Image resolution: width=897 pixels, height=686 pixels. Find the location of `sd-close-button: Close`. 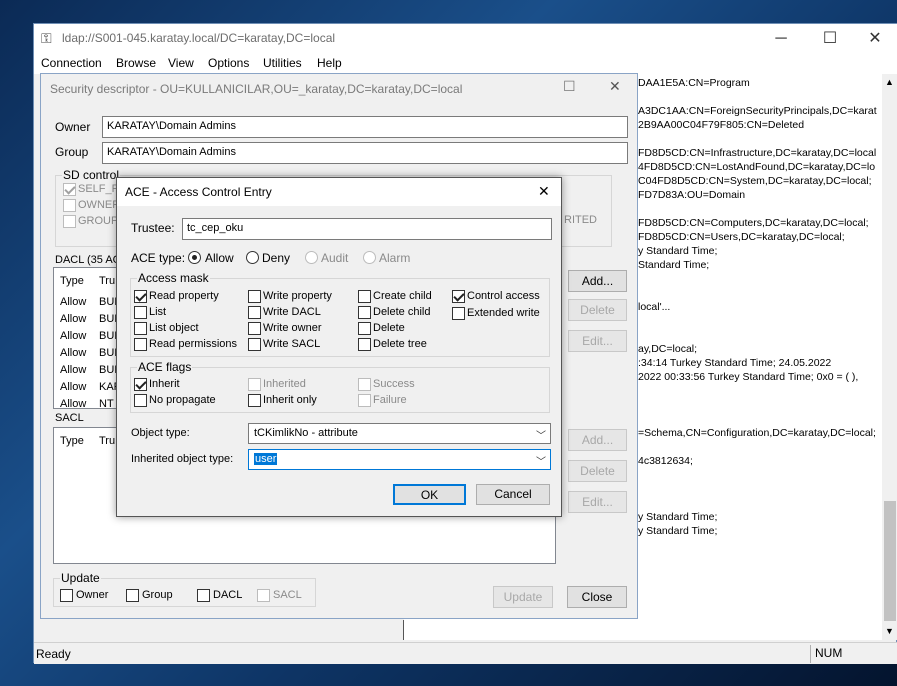

sd-close-button: Close is located at coordinates (597, 597).